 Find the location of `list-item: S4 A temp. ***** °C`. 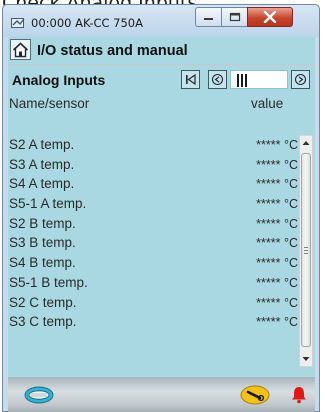

list-item: S4 A temp. ***** °C is located at coordinates (153, 185).